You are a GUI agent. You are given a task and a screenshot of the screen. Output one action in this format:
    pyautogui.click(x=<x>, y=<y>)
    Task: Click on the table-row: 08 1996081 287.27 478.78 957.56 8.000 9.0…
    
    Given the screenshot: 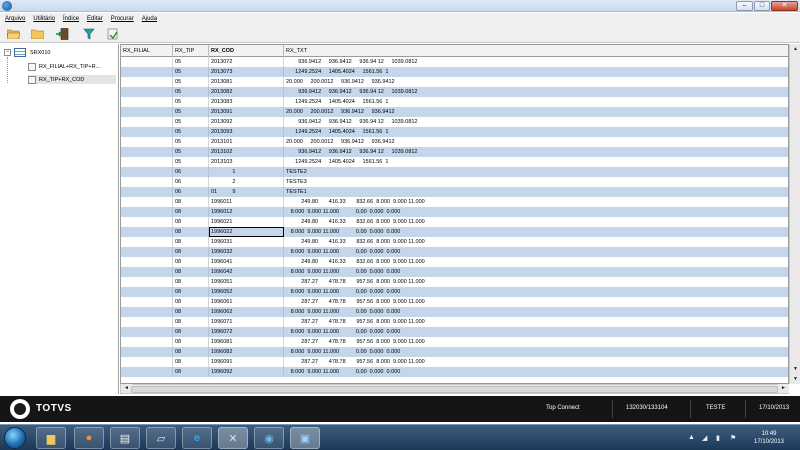 What is the action you would take?
    pyautogui.click(x=454, y=342)
    